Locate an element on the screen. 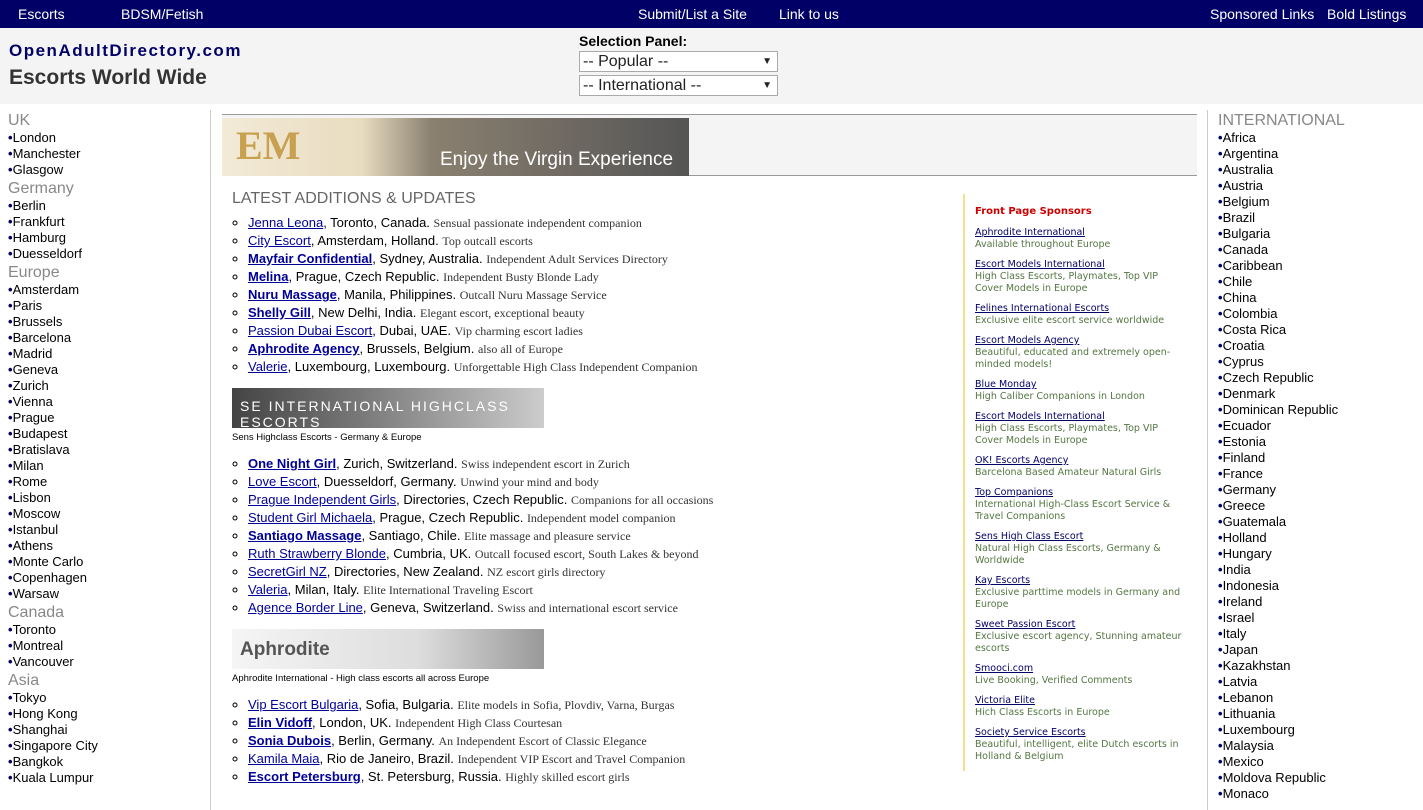 This screenshot has height=810, width=1423. listing-link: Prague Independent Girls is located at coordinates (322, 499).